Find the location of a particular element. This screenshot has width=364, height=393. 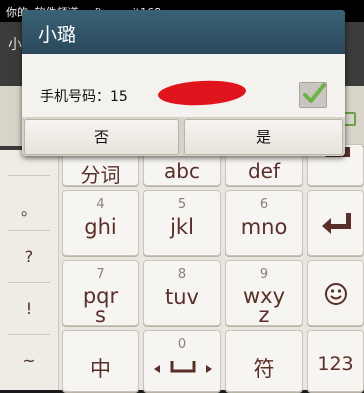

key-number: 6 is located at coordinates (264, 204).